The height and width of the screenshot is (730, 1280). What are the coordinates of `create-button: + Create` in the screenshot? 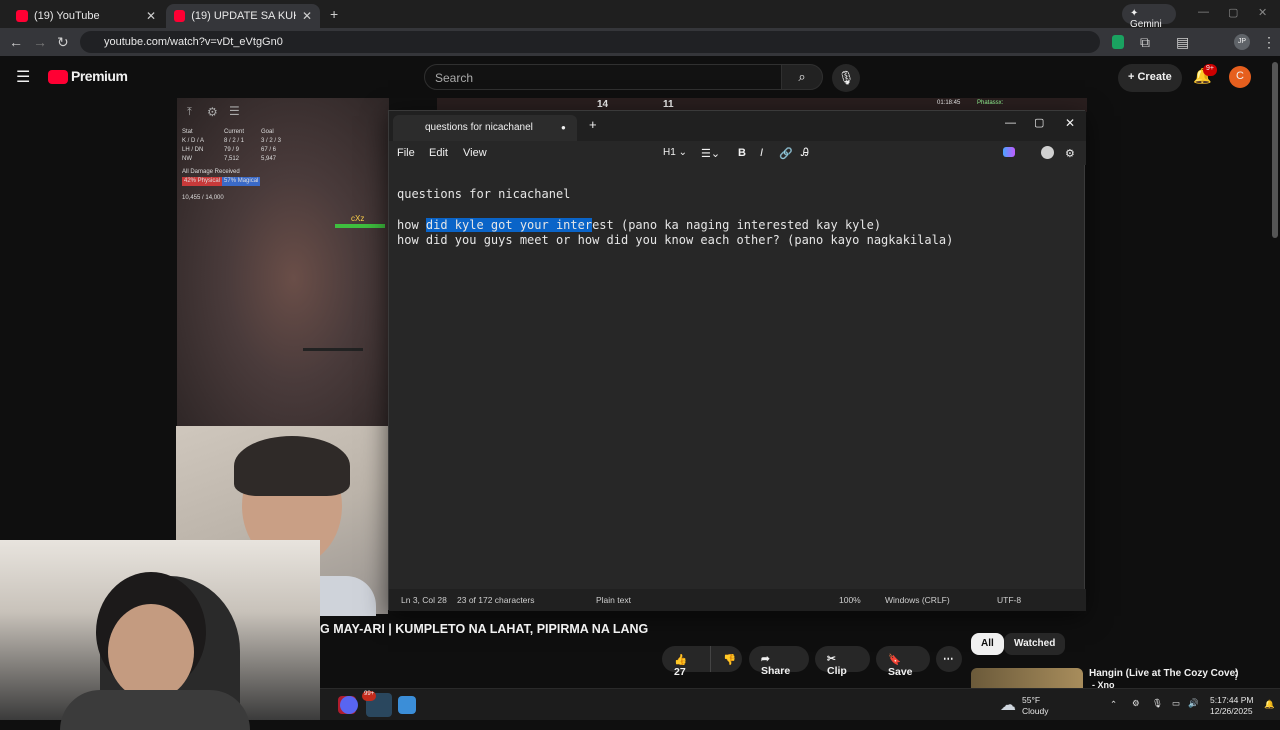 It's located at (1150, 78).